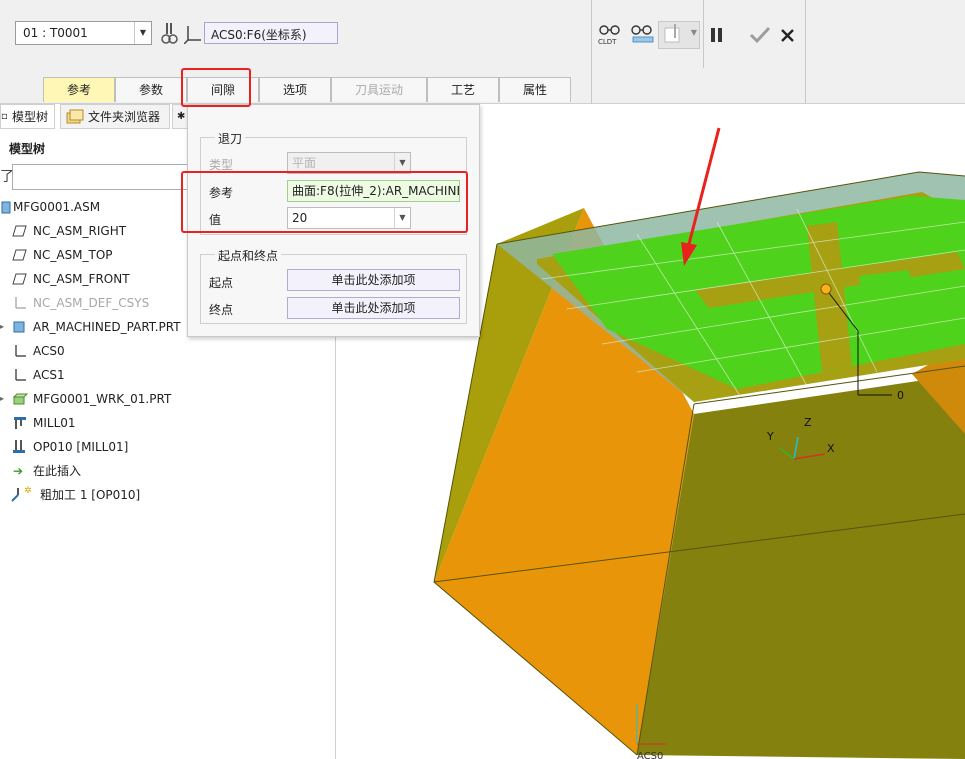 This screenshot has width=965, height=759. Describe the element at coordinates (28, 491) in the screenshot. I see `new-feature-star-icon: ✲` at that location.